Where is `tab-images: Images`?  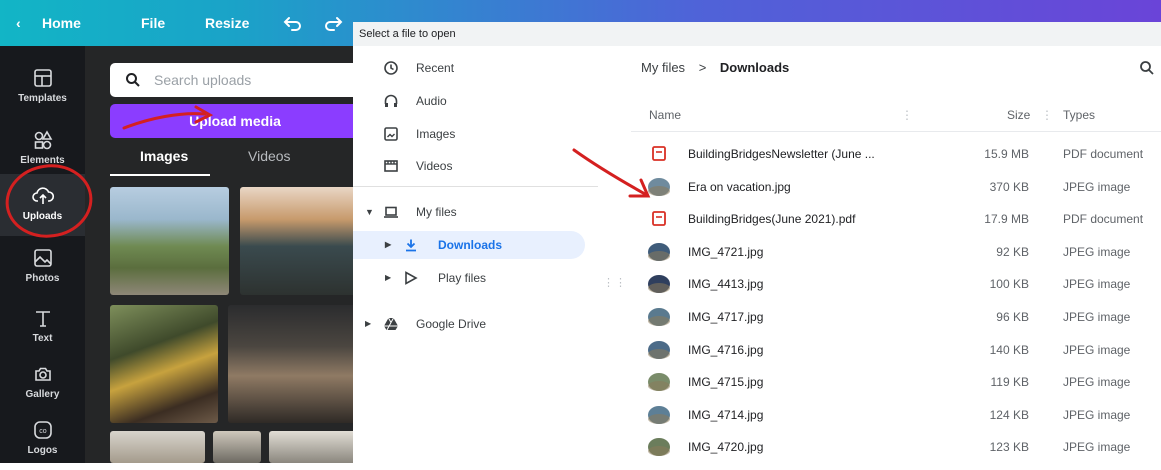 tab-images: Images is located at coordinates (164, 156).